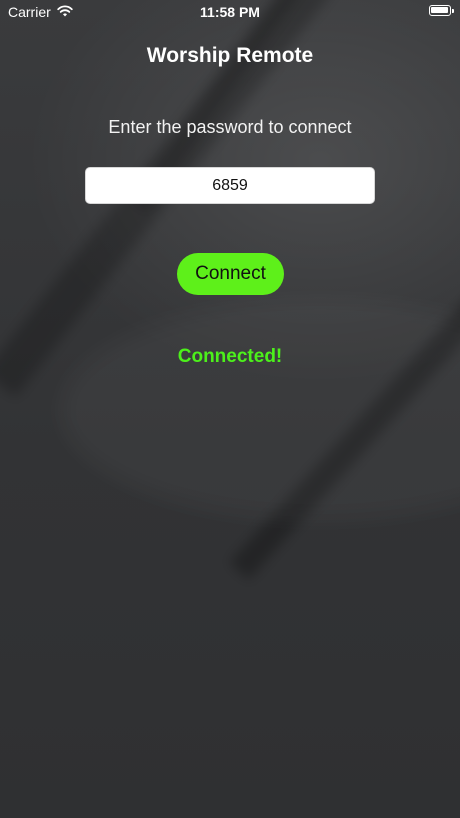 The image size is (460, 818). I want to click on status-bar: Carrier 11:58 PM, so click(230, 12).